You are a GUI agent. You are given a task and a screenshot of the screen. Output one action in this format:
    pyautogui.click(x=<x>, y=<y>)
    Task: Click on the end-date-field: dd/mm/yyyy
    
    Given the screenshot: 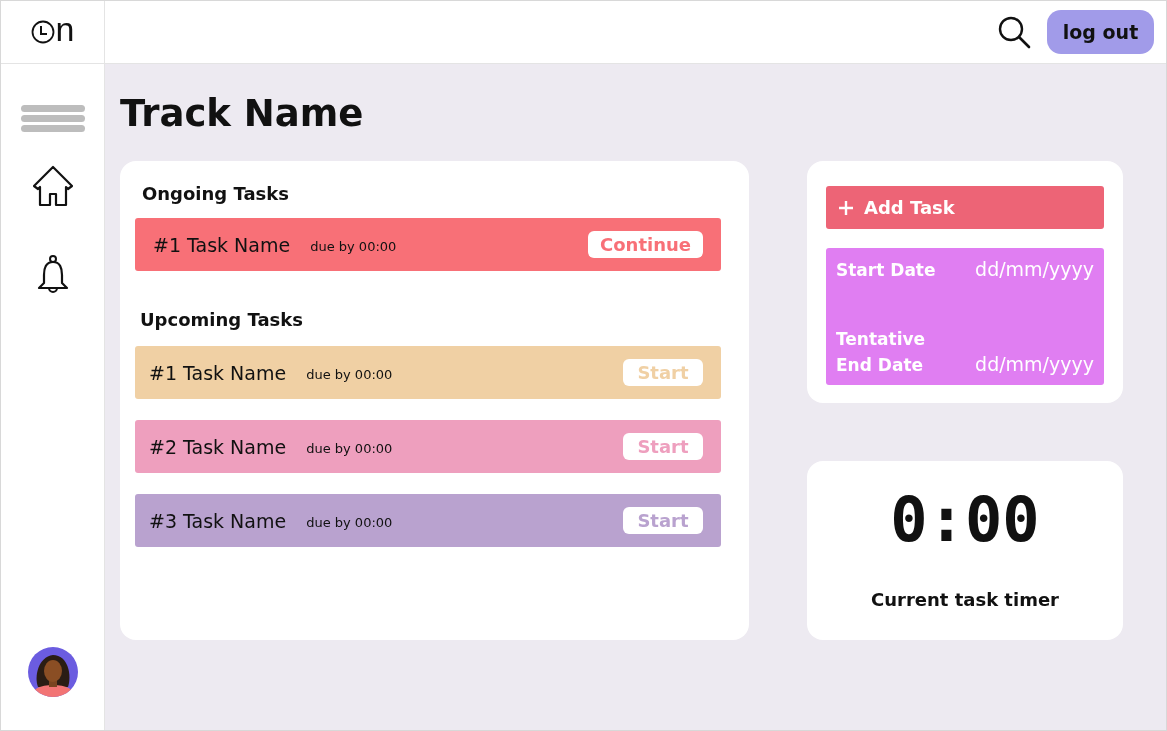 What is the action you would take?
    pyautogui.click(x=1034, y=364)
    